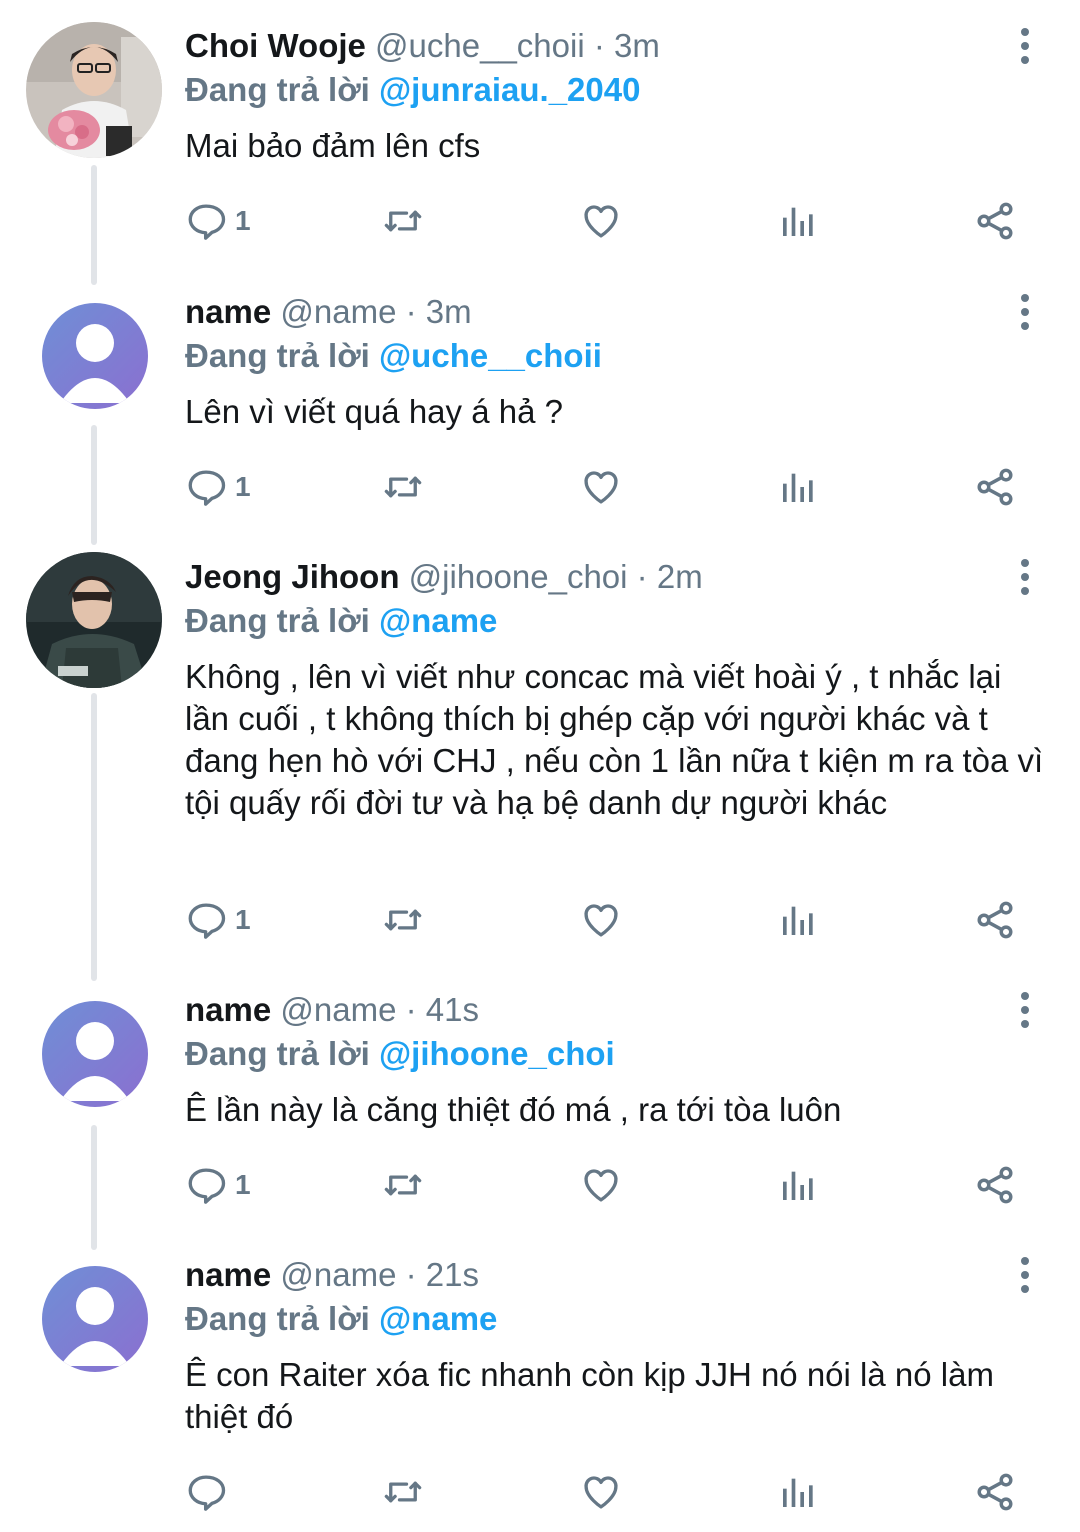 This screenshot has width=1080, height=1532. What do you see at coordinates (452, 1274) in the screenshot?
I see `timestamp: 21s` at bounding box center [452, 1274].